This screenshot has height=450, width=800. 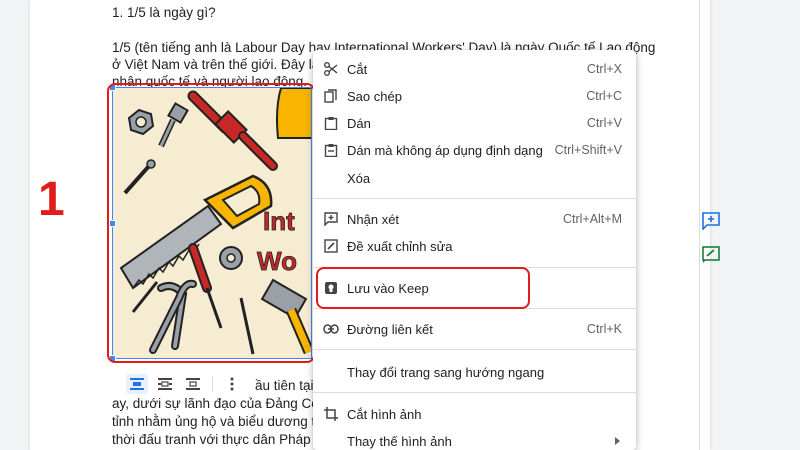 I want to click on side-suggest-edit-button, so click(x=711, y=255).